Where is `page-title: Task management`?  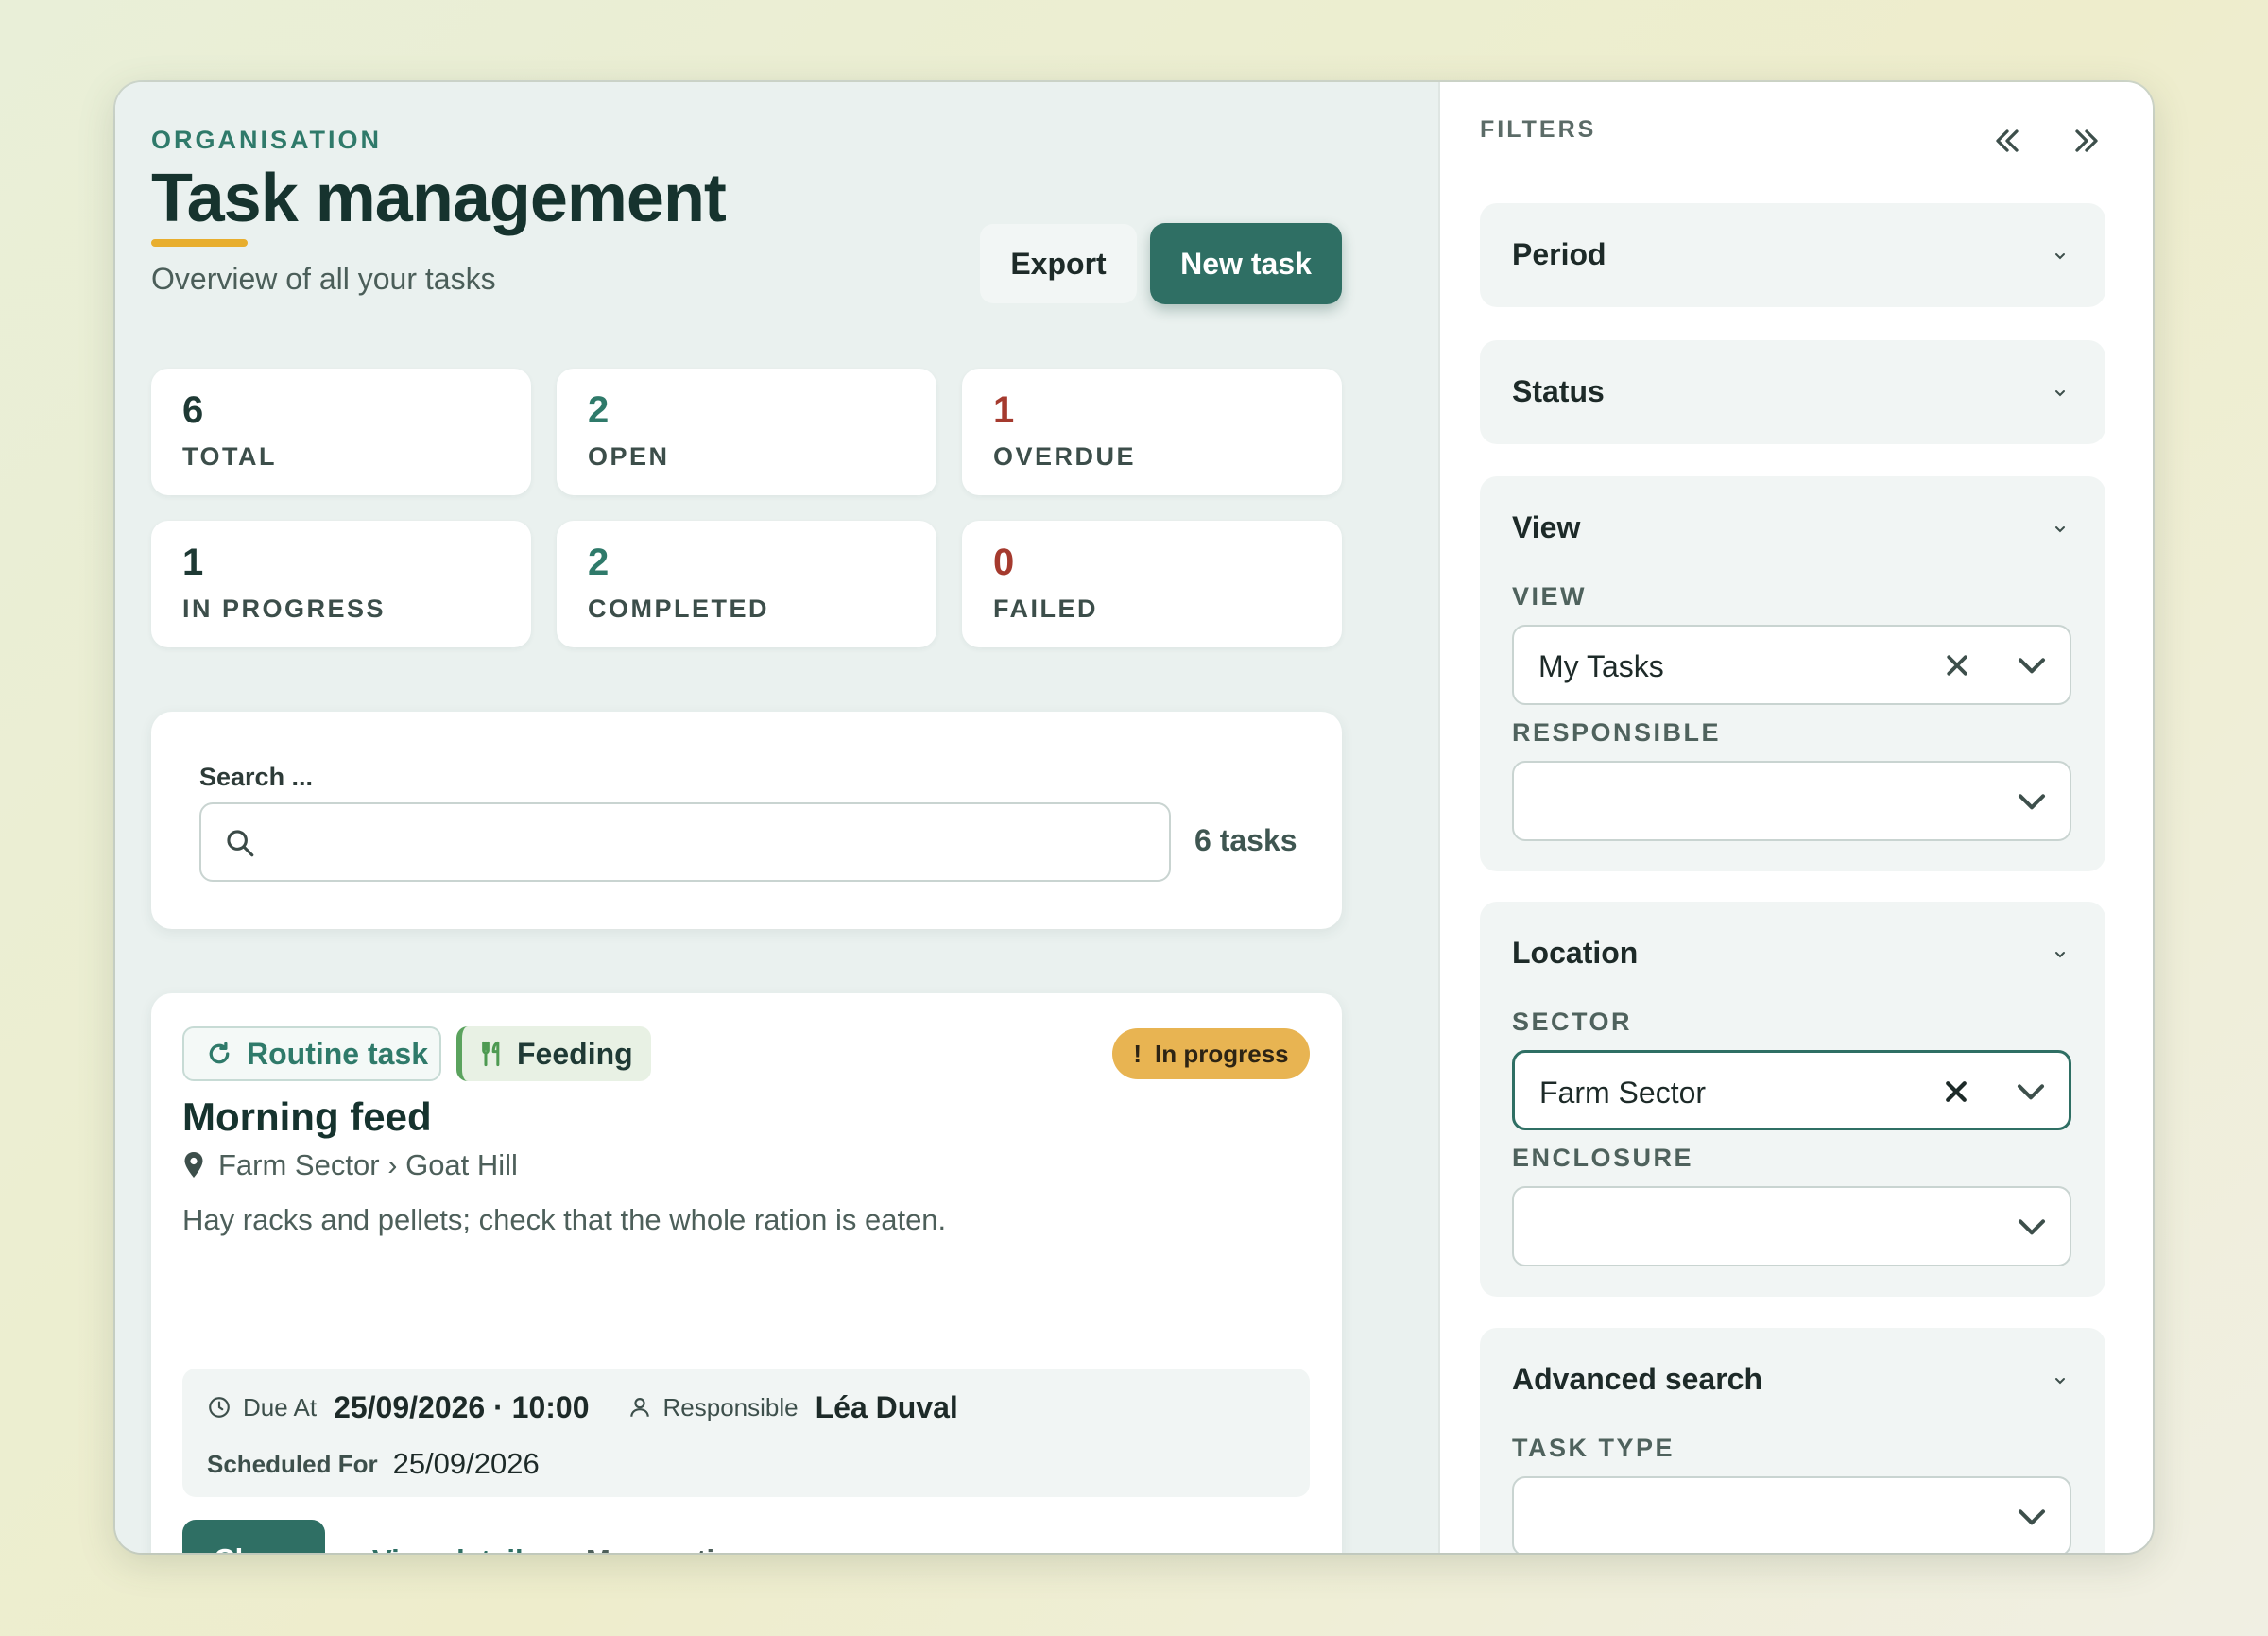 page-title: Task management is located at coordinates (439, 198).